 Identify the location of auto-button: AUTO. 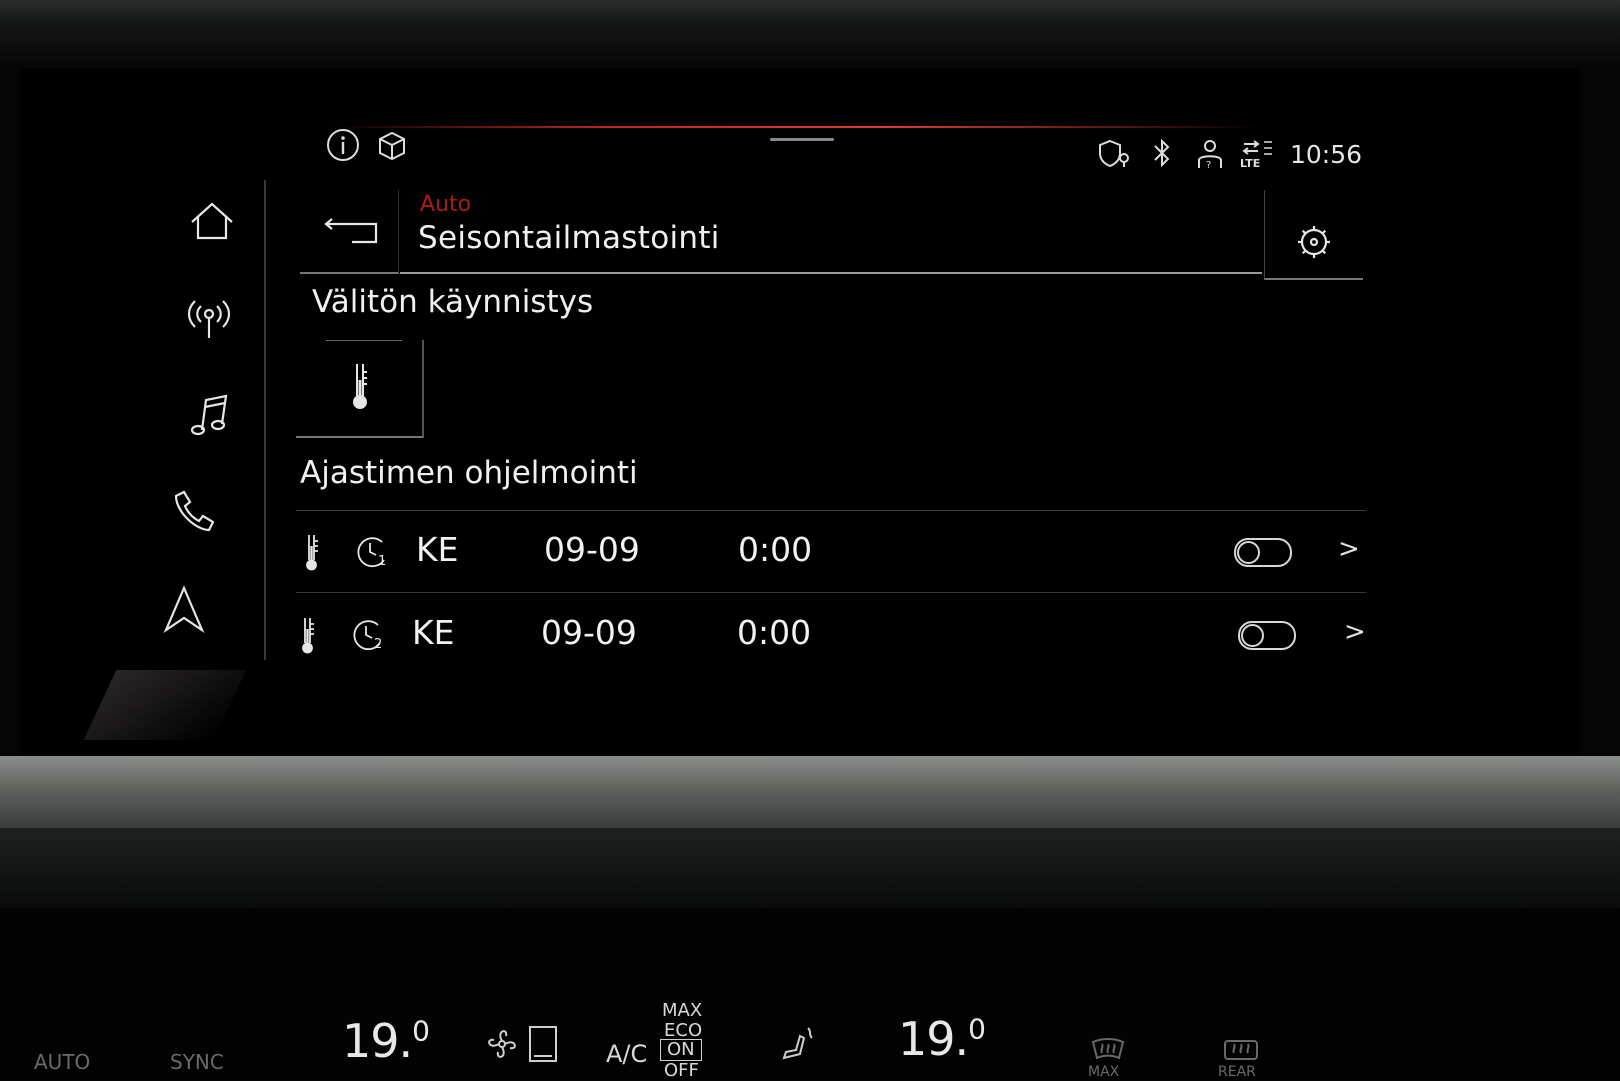
(62, 1062).